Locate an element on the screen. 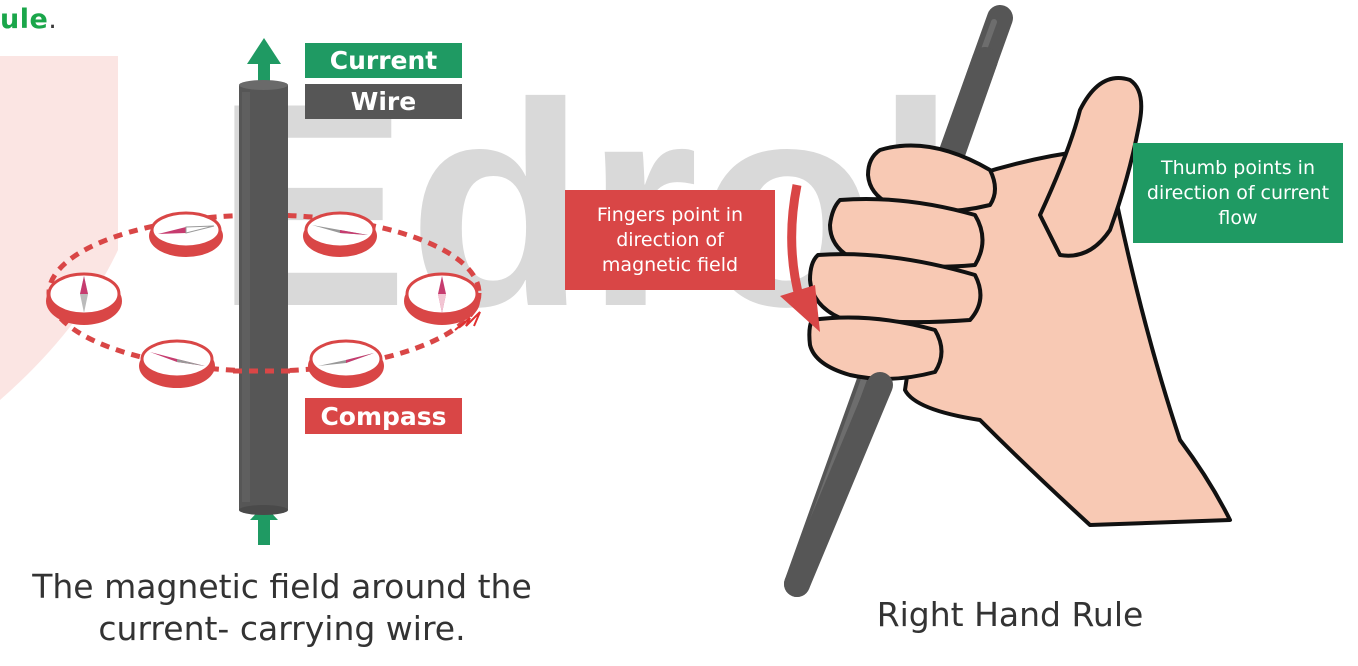  header-fragment: ule. is located at coordinates (28, 19).